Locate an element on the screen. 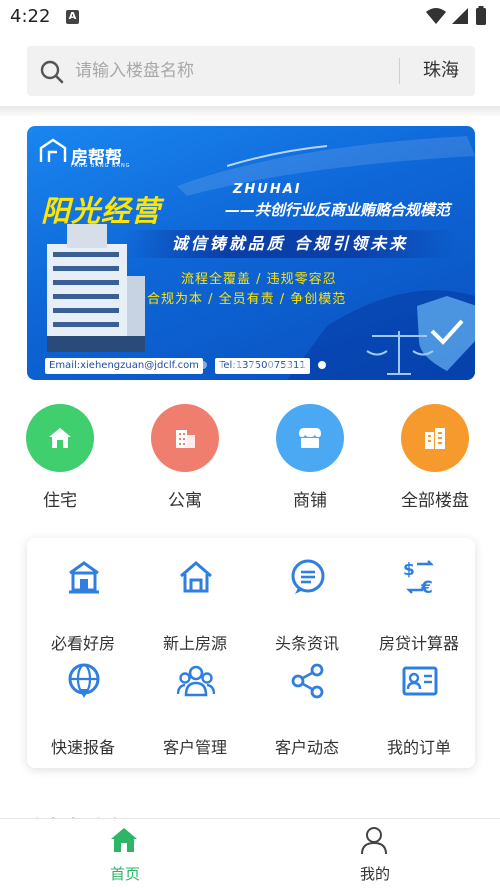  carousel-indicator is located at coordinates (267, 361).